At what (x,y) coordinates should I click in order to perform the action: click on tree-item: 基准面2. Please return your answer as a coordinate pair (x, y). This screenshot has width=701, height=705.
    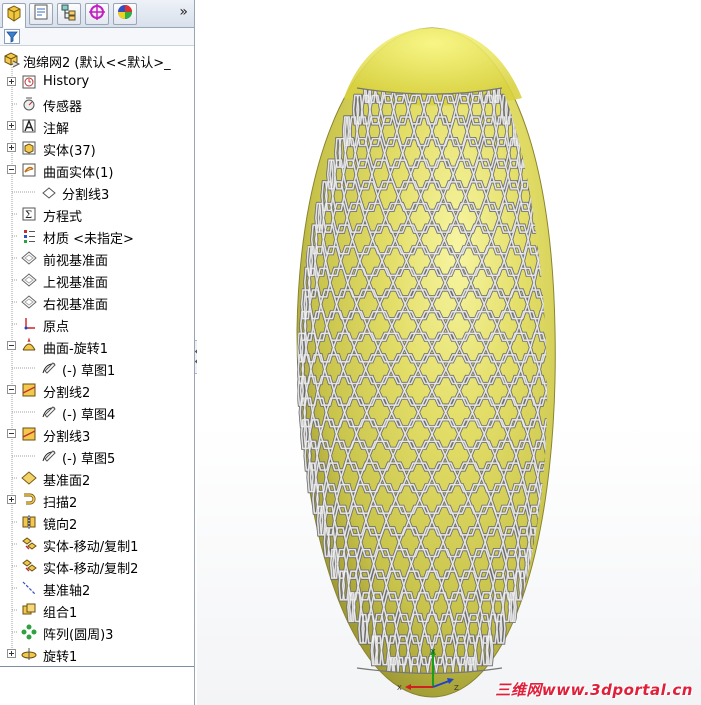
    Looking at the image, I should click on (97, 478).